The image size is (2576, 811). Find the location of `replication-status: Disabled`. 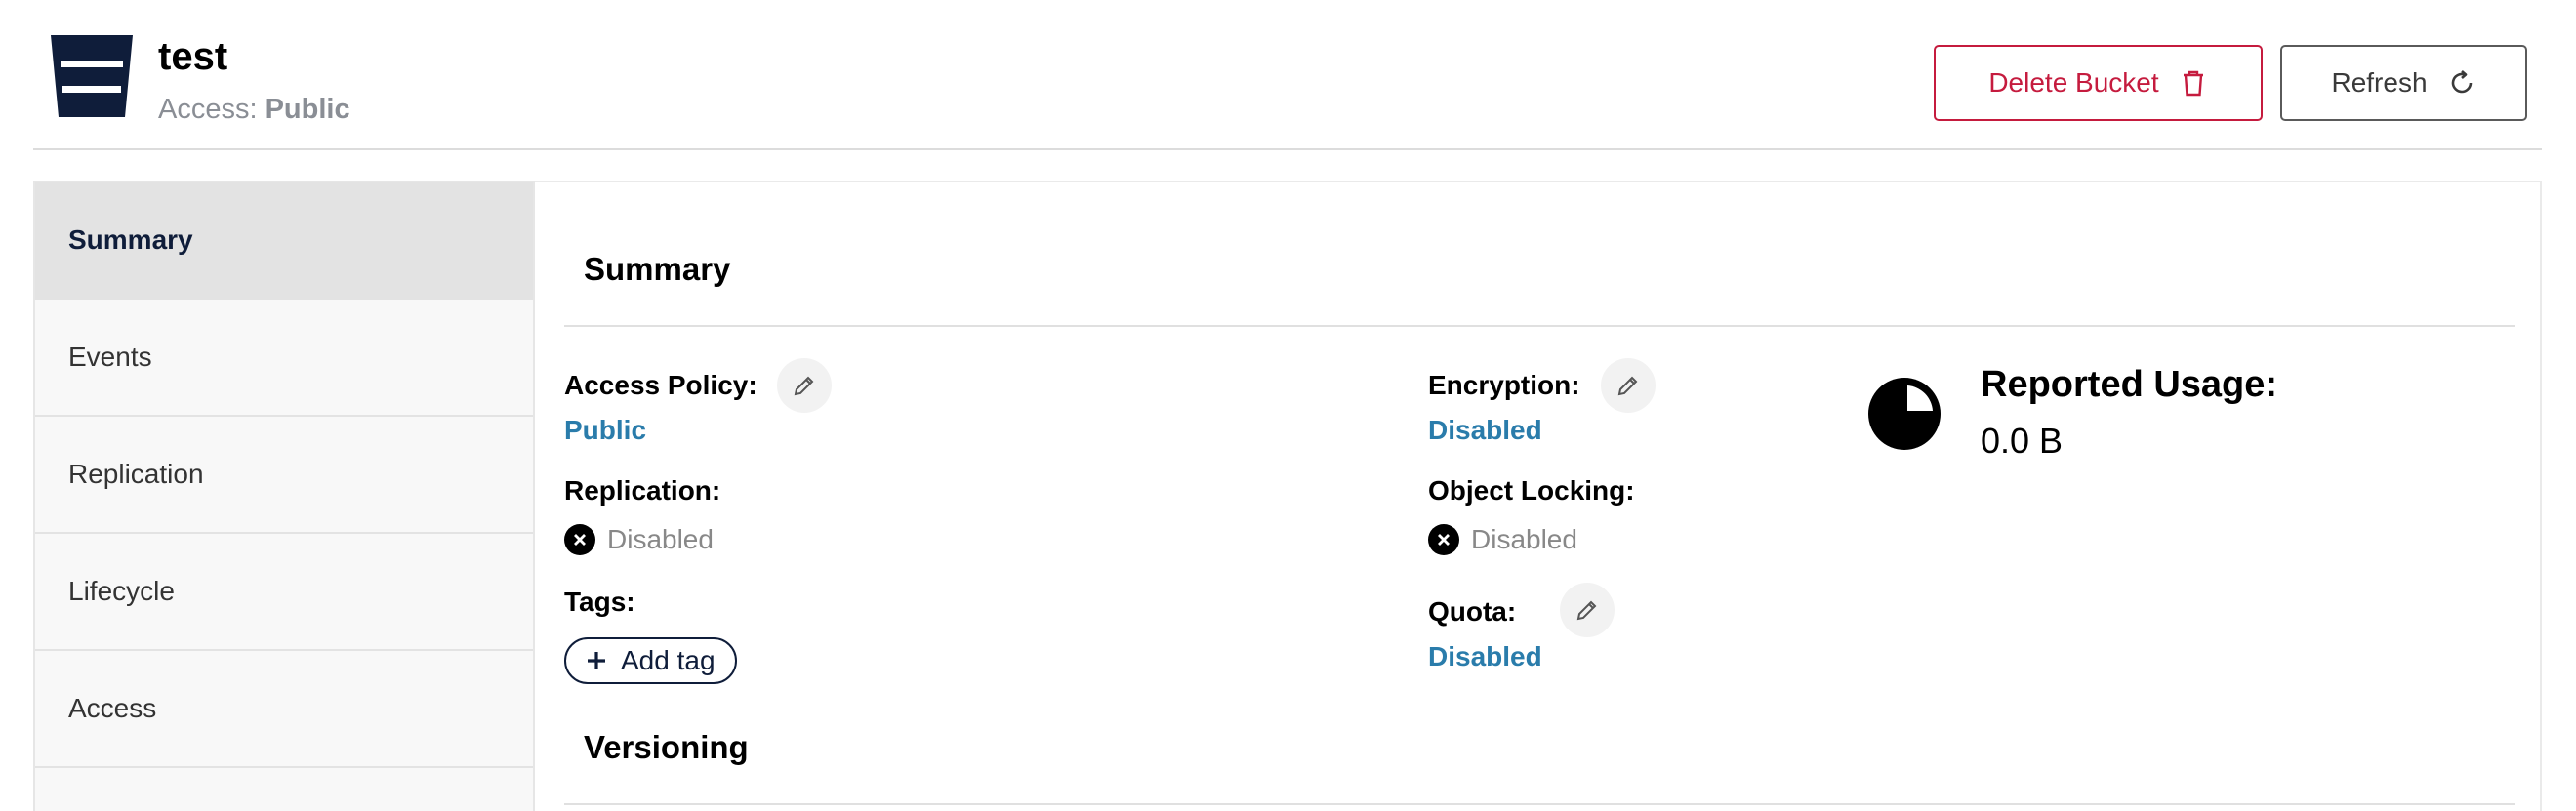

replication-status: Disabled is located at coordinates (639, 540).